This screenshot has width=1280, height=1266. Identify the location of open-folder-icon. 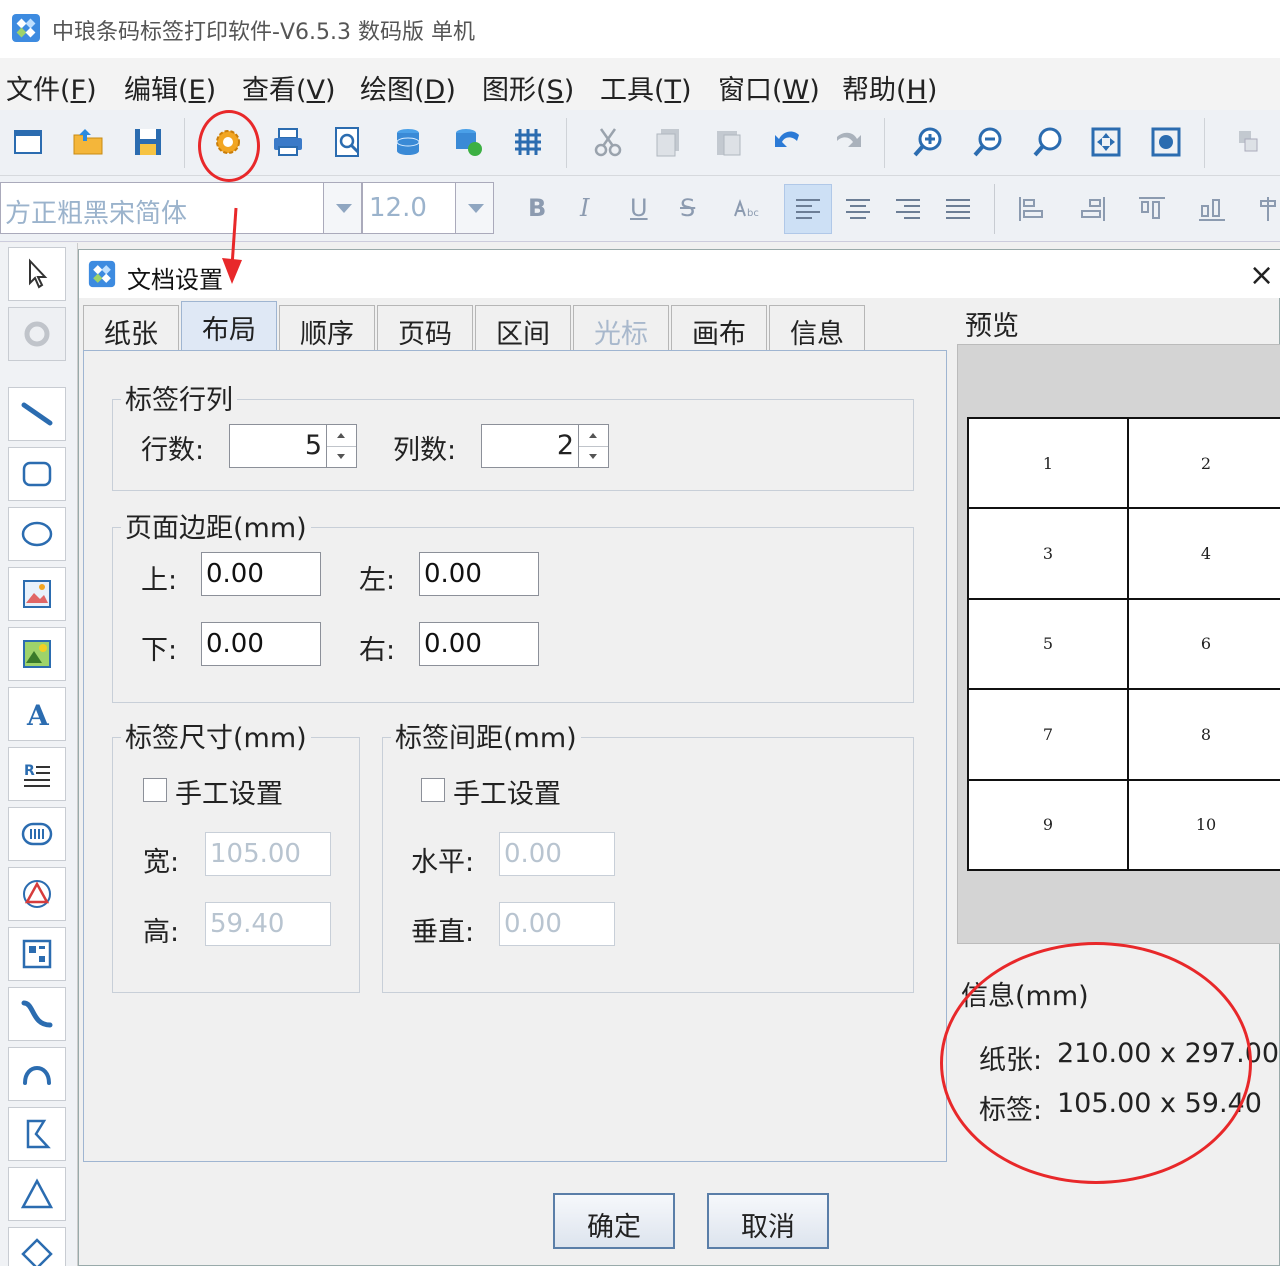
(88, 142).